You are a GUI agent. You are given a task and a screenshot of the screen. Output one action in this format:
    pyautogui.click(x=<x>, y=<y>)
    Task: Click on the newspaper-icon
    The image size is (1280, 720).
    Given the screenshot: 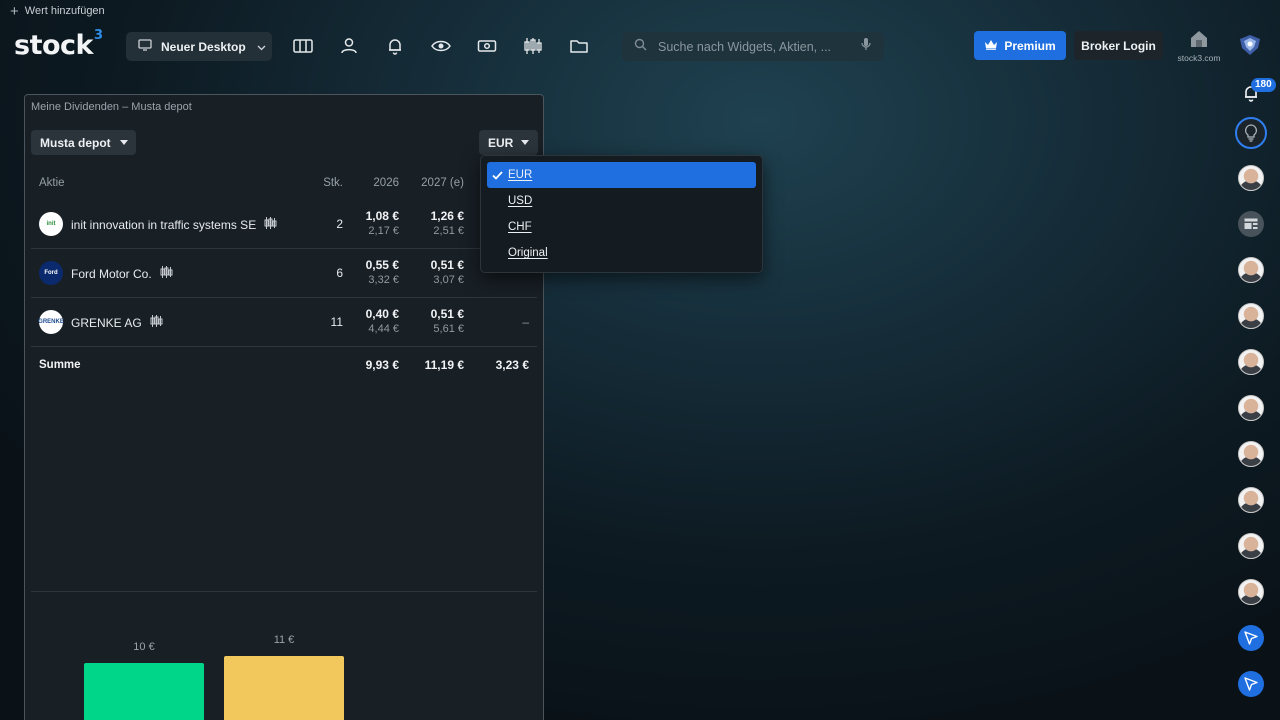 What is the action you would take?
    pyautogui.click(x=1251, y=224)
    